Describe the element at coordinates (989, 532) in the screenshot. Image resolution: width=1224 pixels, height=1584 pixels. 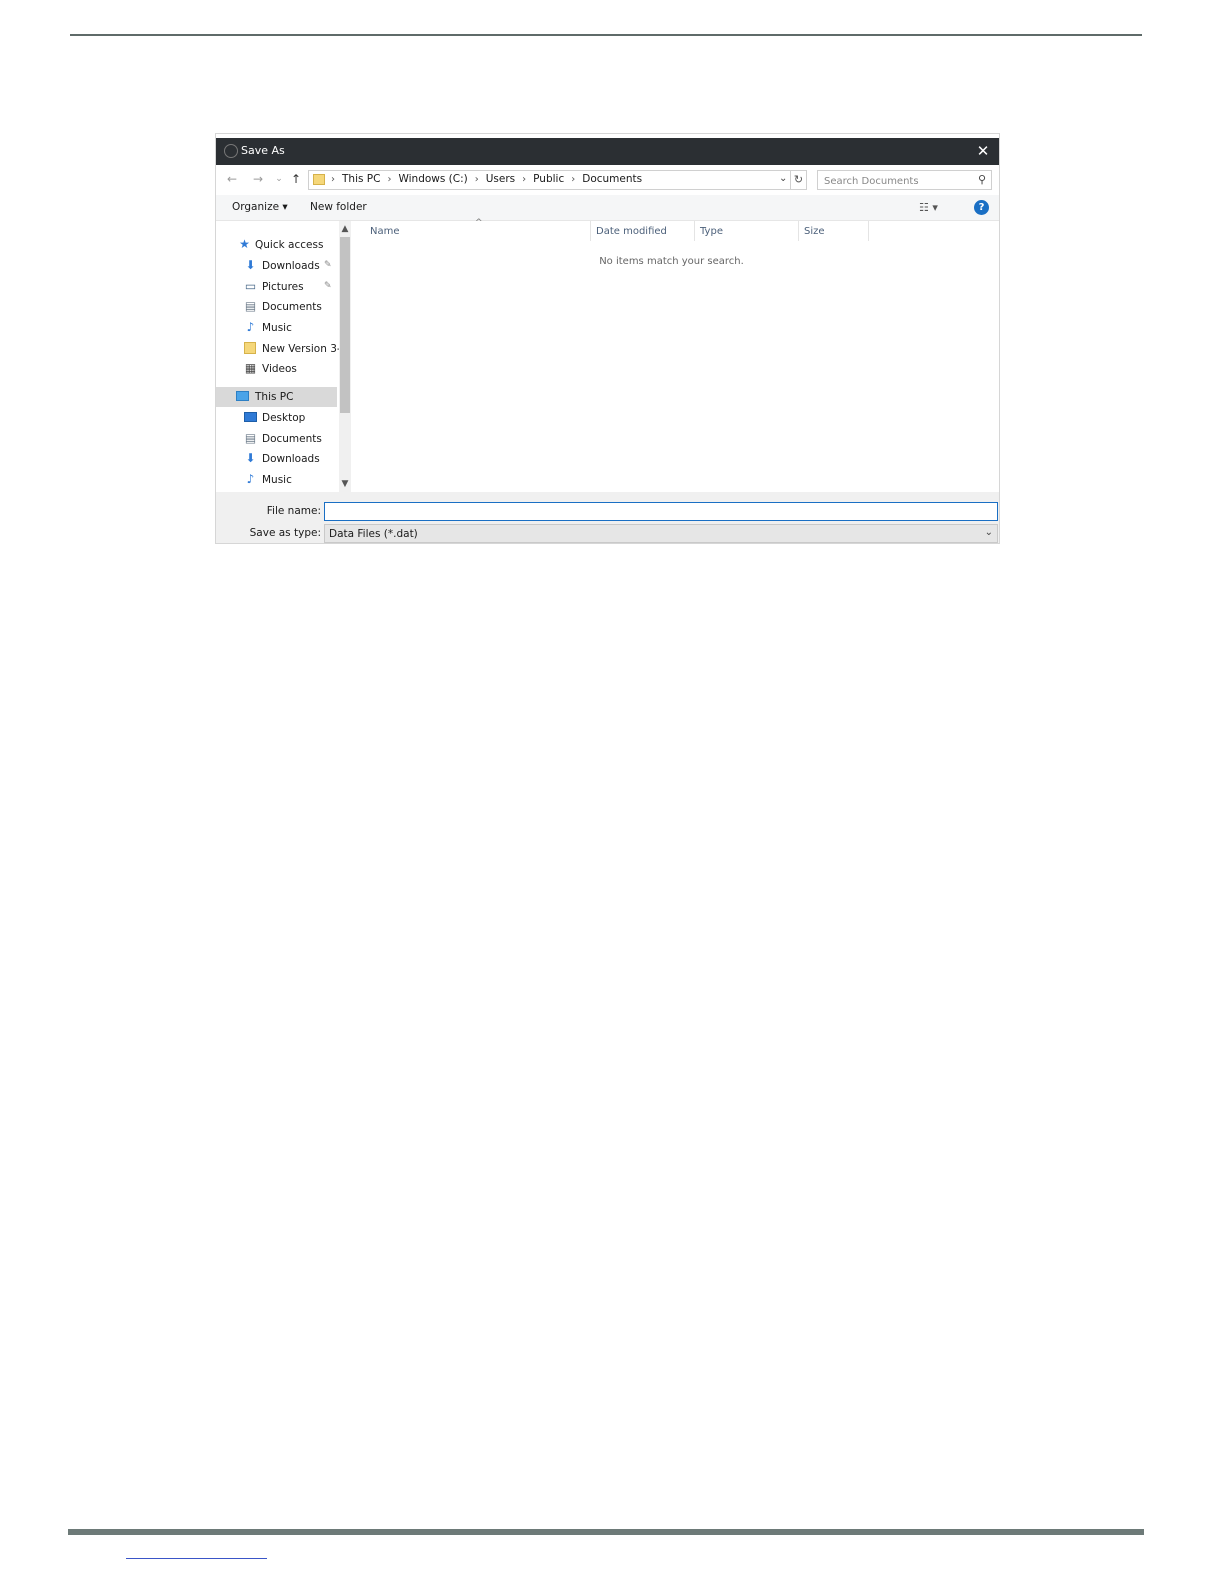
I see `chevron-down-icon: ⌄` at that location.